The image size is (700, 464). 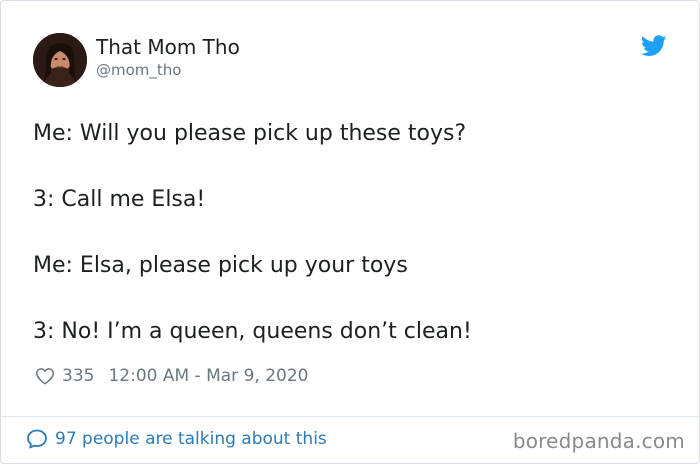 What do you see at coordinates (37, 439) in the screenshot?
I see `speech-bubble-icon` at bounding box center [37, 439].